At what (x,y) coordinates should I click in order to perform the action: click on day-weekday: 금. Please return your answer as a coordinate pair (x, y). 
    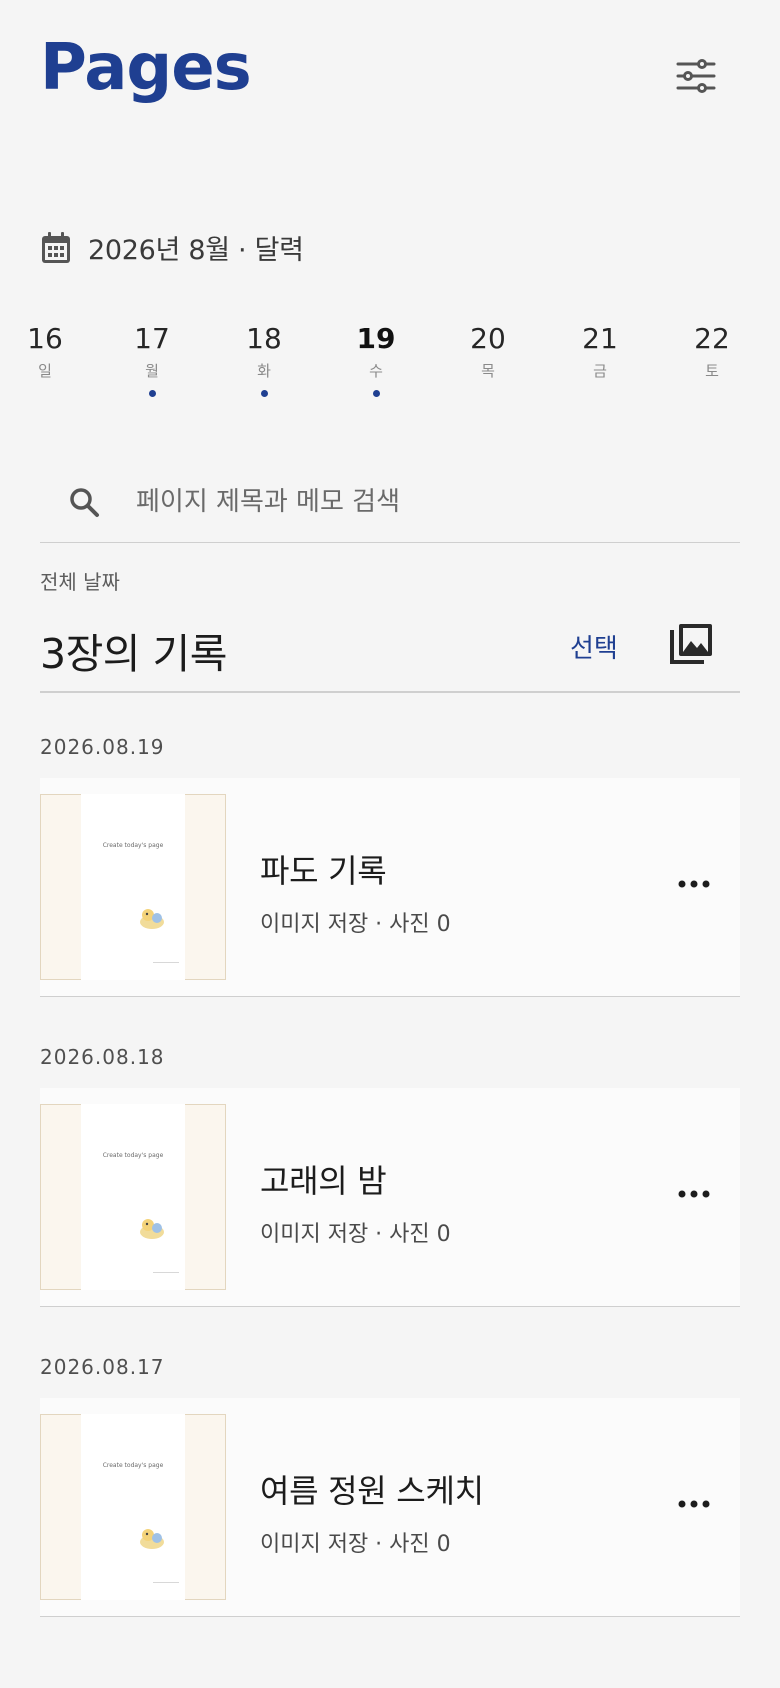
    Looking at the image, I should click on (600, 371).